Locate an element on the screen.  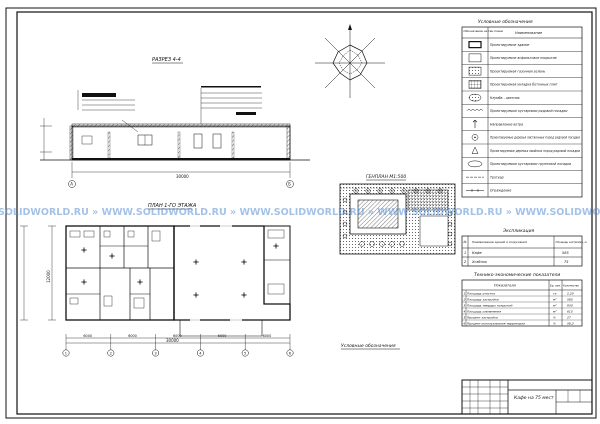
tep-row-2-value: 585 is located at coordinates (570, 299).